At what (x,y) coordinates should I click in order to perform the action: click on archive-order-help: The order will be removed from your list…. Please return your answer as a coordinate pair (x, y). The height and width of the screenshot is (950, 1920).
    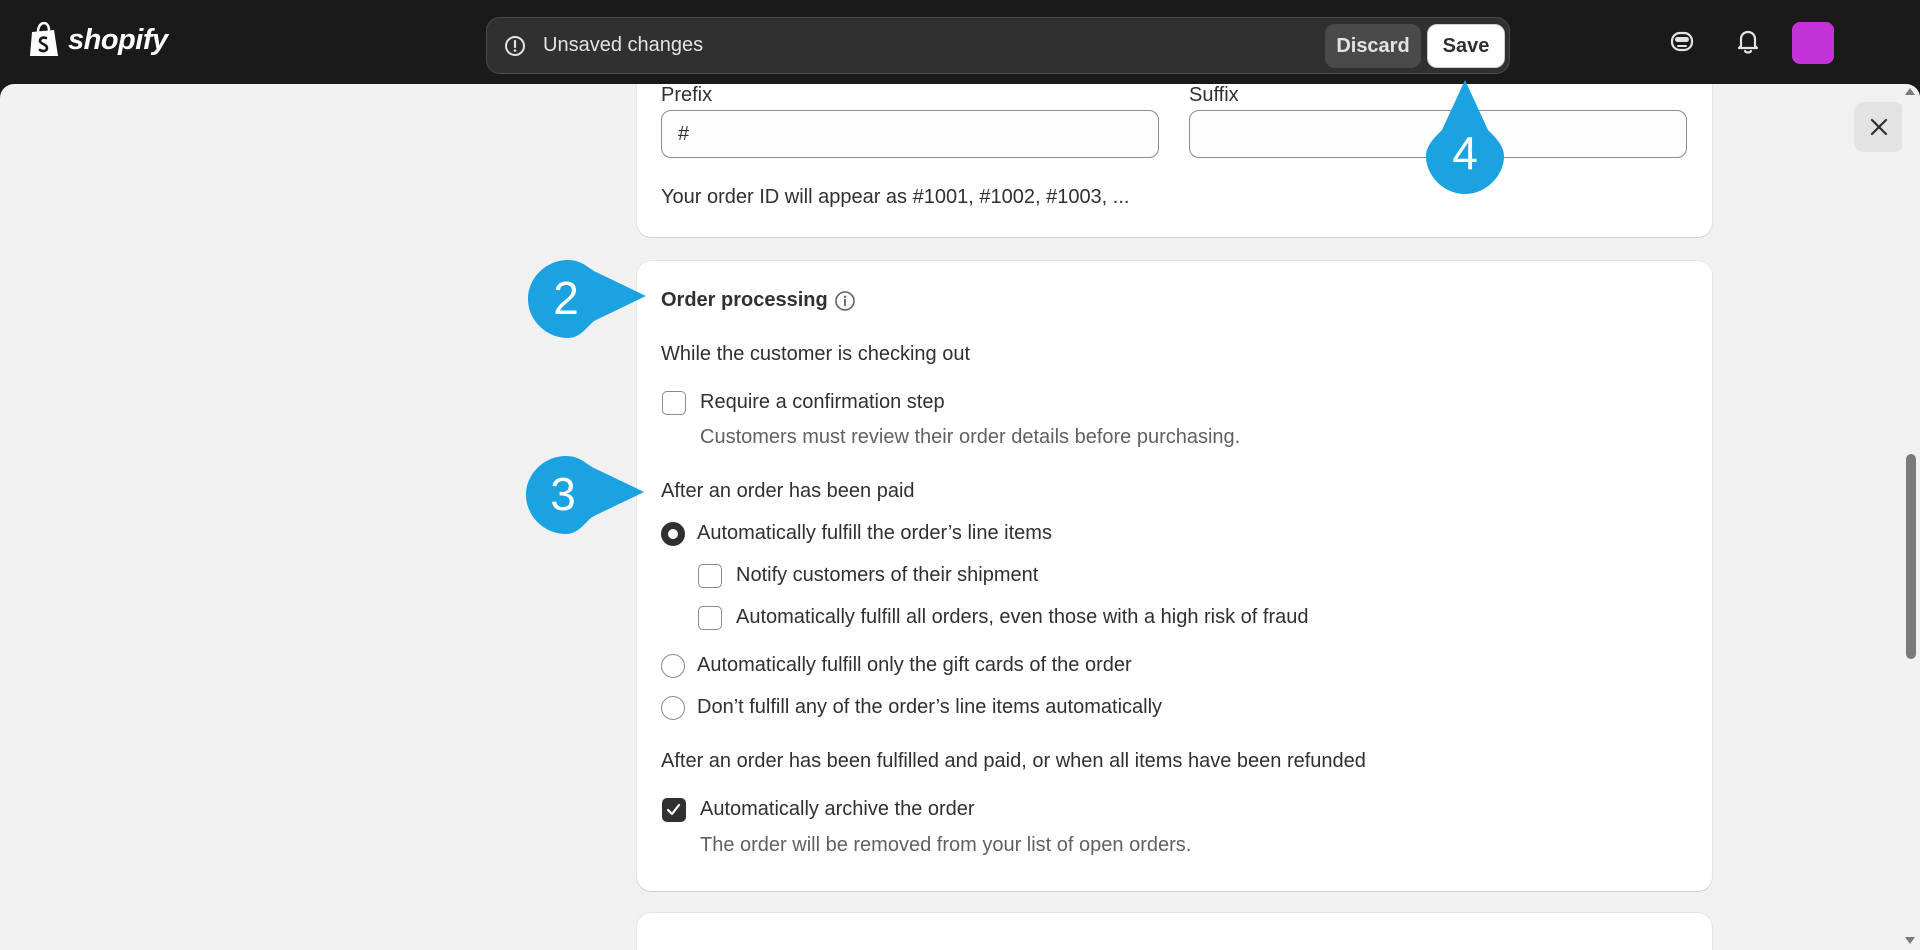
    Looking at the image, I should click on (946, 845).